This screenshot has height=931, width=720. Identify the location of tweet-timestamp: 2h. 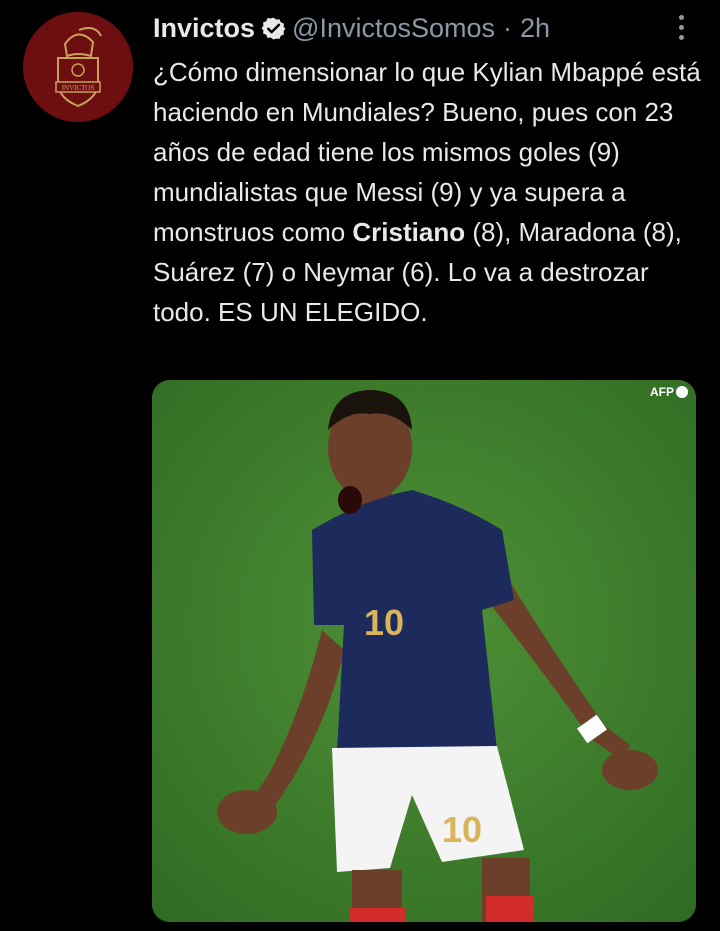
(535, 28).